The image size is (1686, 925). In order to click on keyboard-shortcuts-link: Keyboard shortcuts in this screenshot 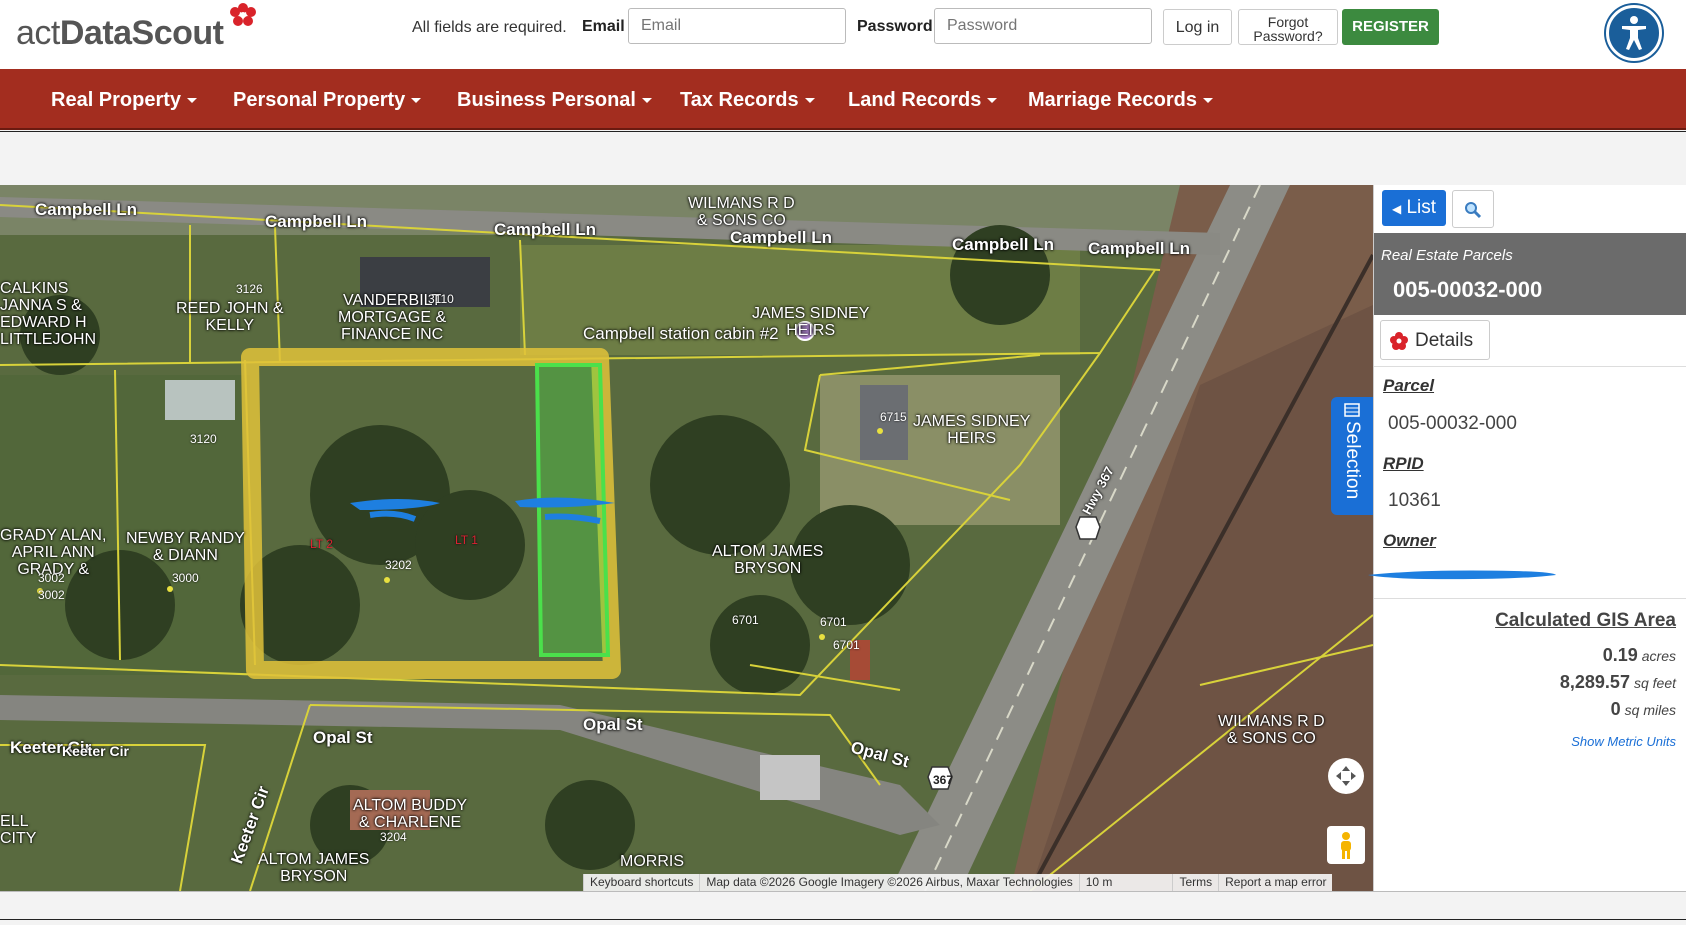, I will do `click(641, 882)`.